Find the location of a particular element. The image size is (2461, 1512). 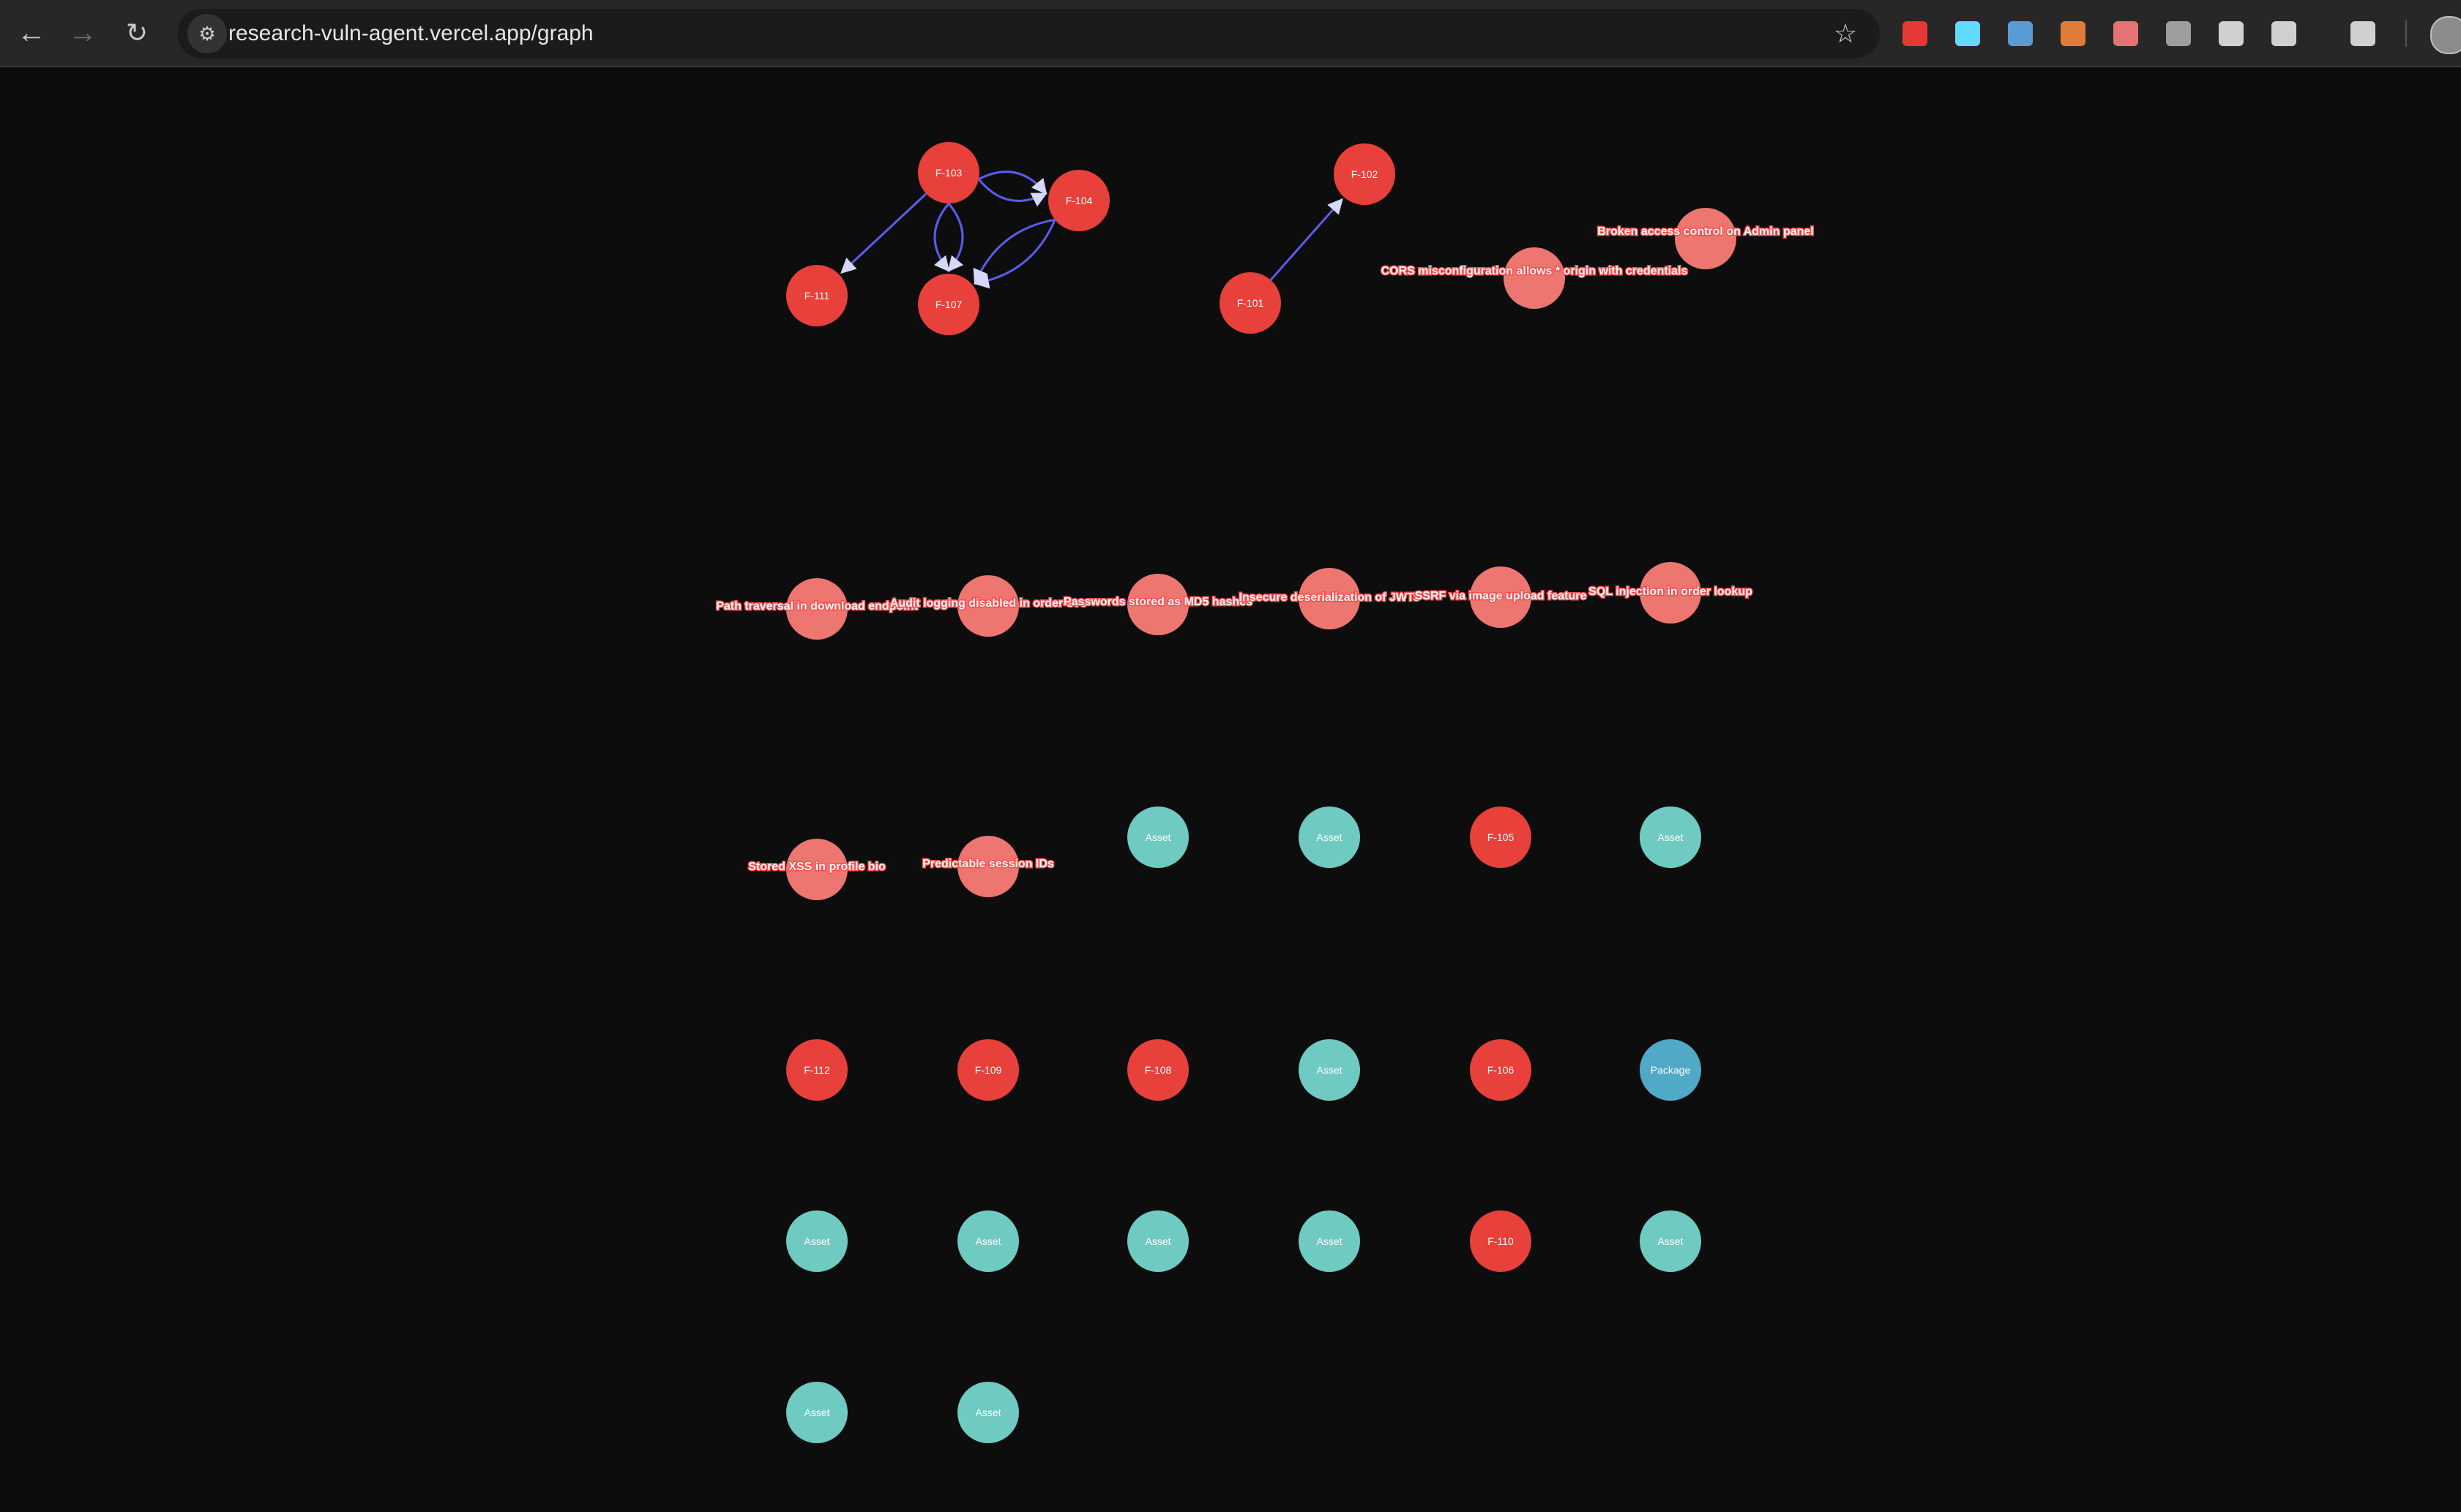

finding-node: F-112 is located at coordinates (817, 1070).